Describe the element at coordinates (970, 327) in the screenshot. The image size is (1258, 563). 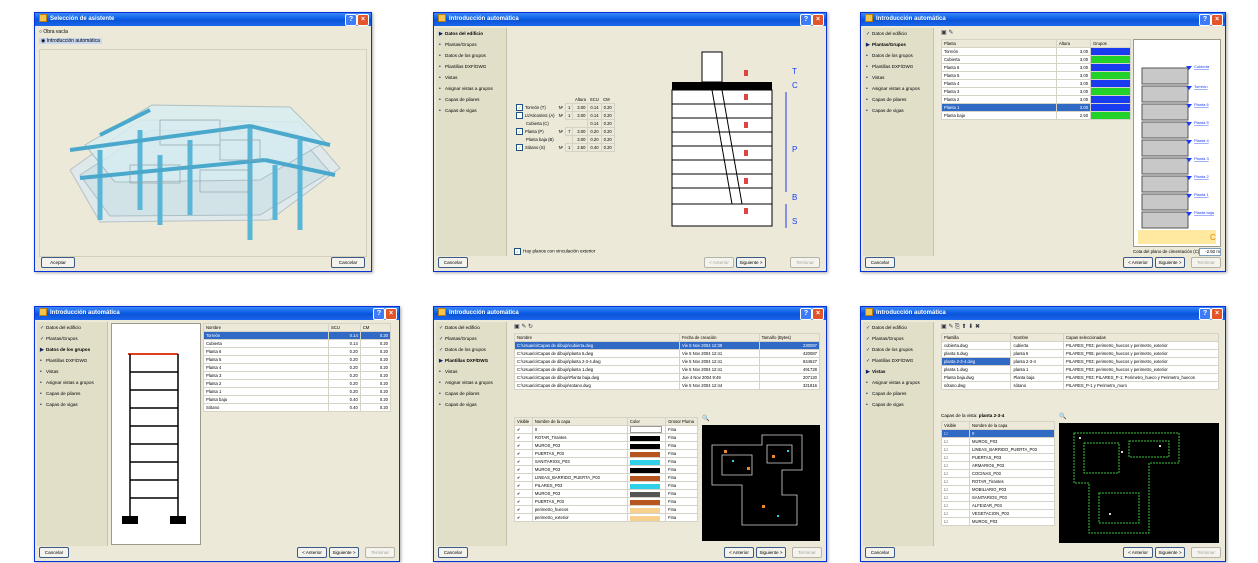
I see `down-icon: ⬇` at that location.